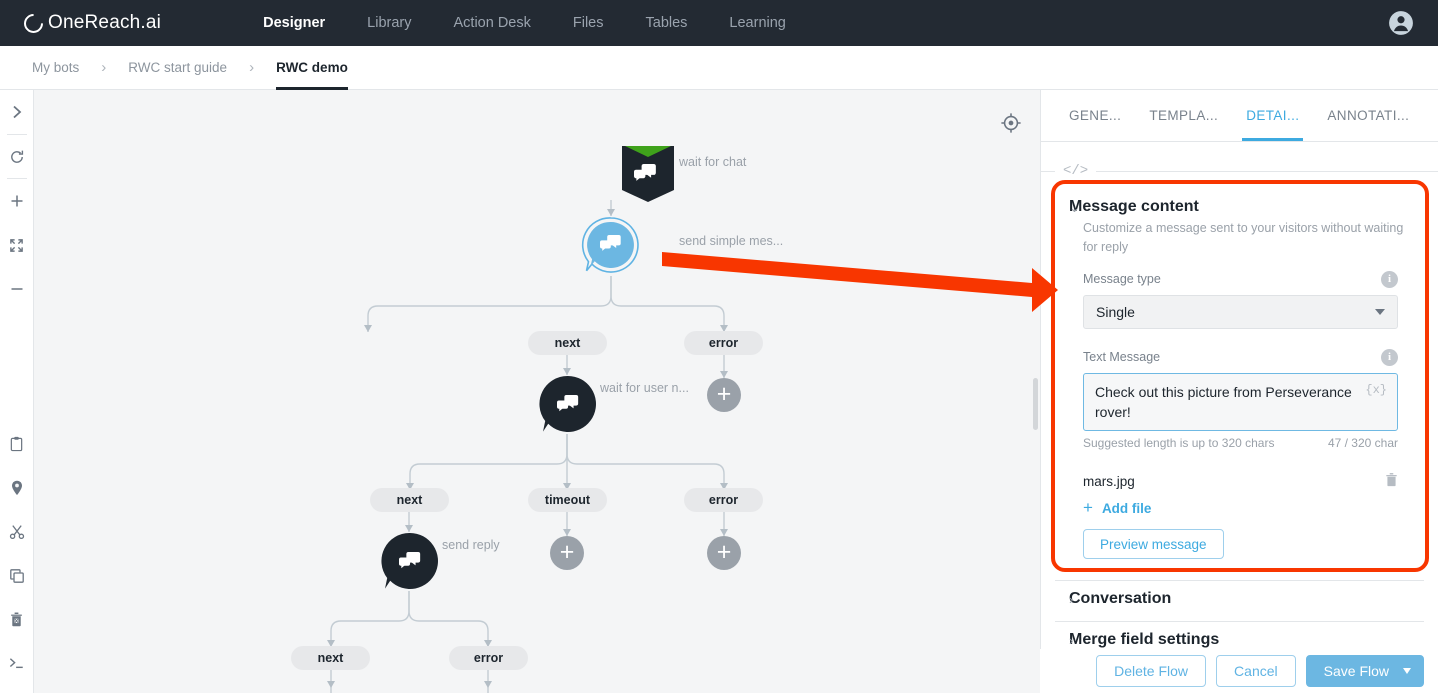 This screenshot has height=693, width=1438. Describe the element at coordinates (17, 620) in the screenshot. I see `delete-icon` at that location.